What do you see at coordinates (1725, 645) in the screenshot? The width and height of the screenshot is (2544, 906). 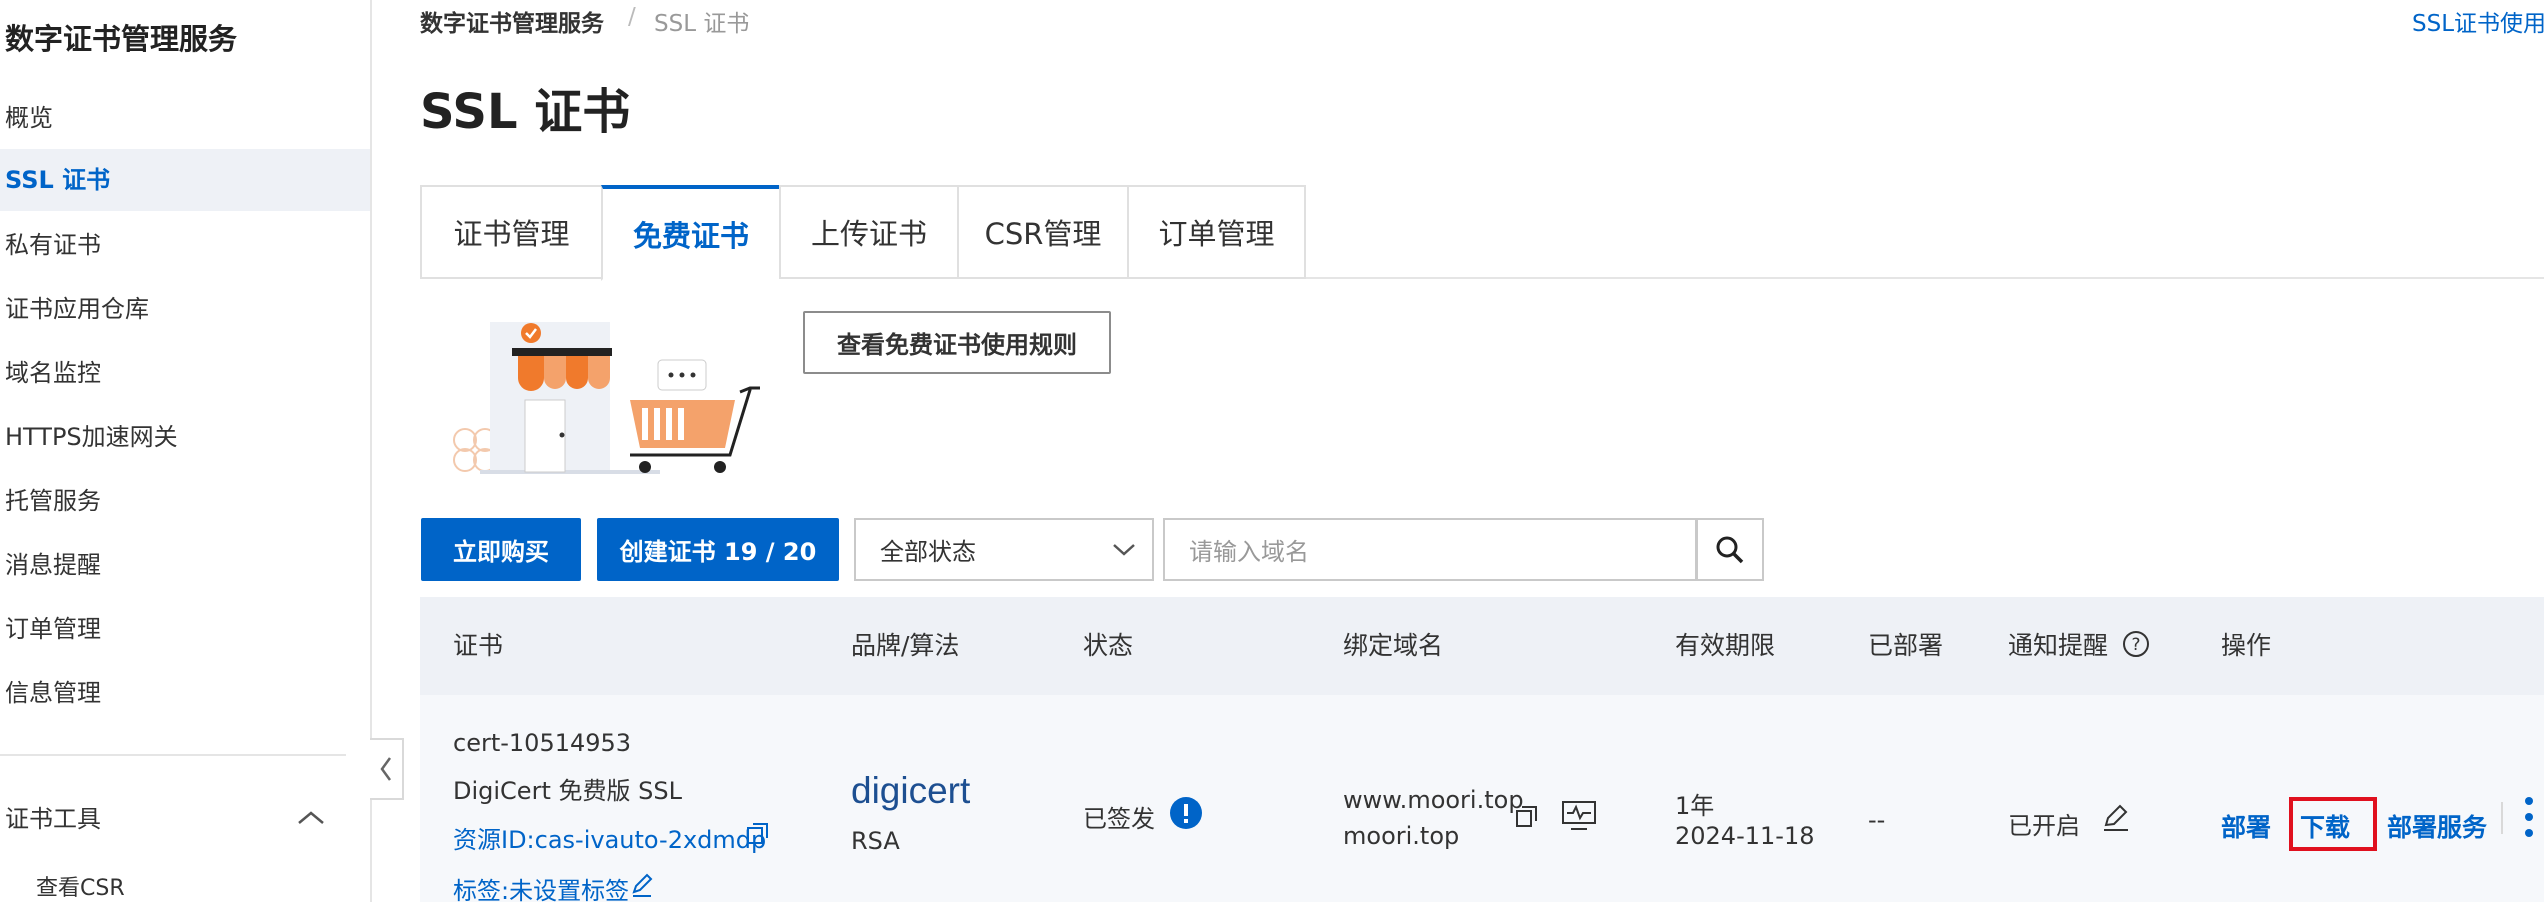 I see `col-validity: 有效期限` at bounding box center [1725, 645].